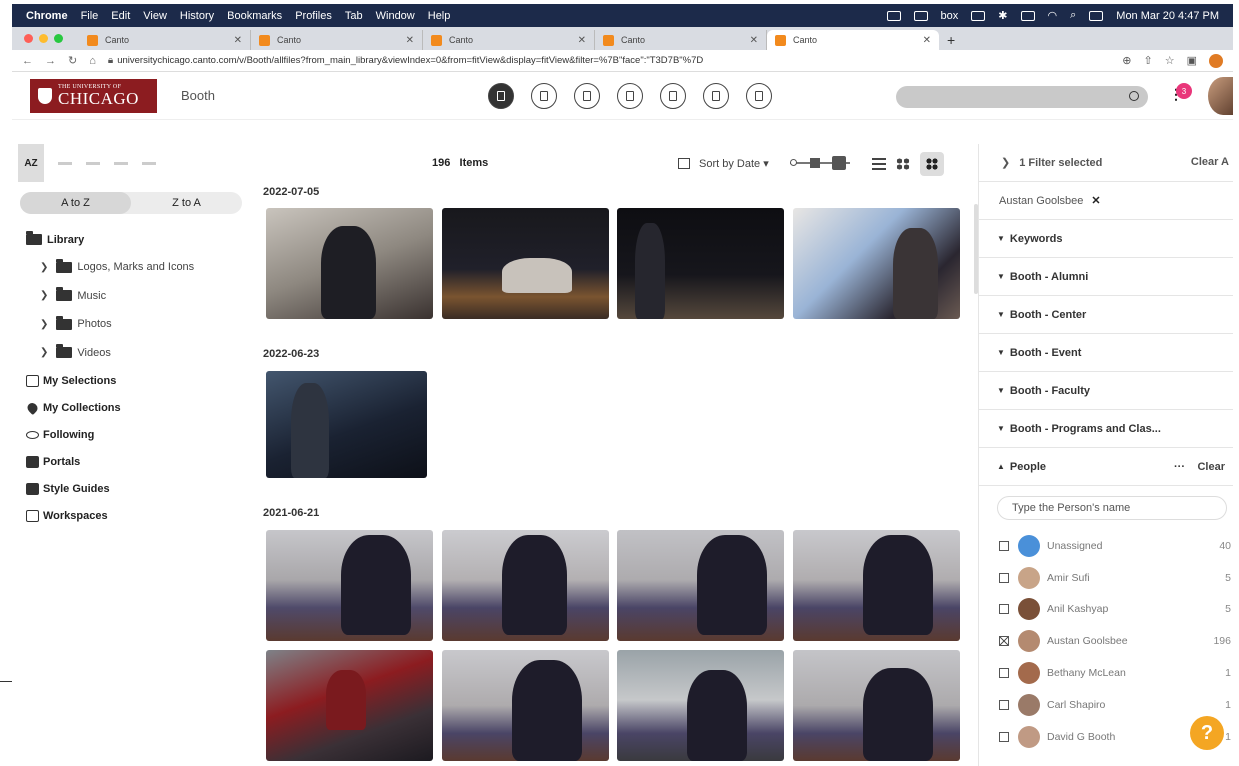  Describe the element at coordinates (853, 40) in the screenshot. I see `browser-tab-active: Canto ✕` at that location.